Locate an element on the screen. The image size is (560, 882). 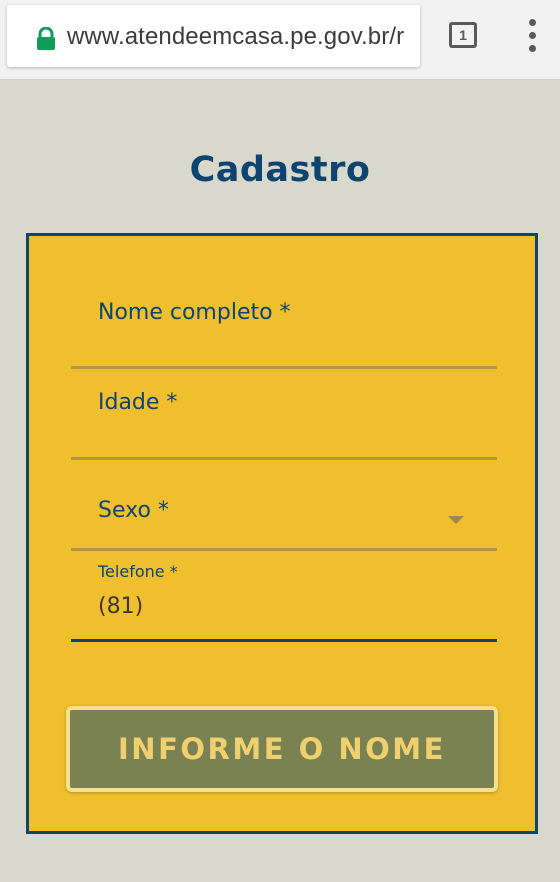
url-text: www.atendeemcasa.pe.gov.br/r is located at coordinates (236, 36).